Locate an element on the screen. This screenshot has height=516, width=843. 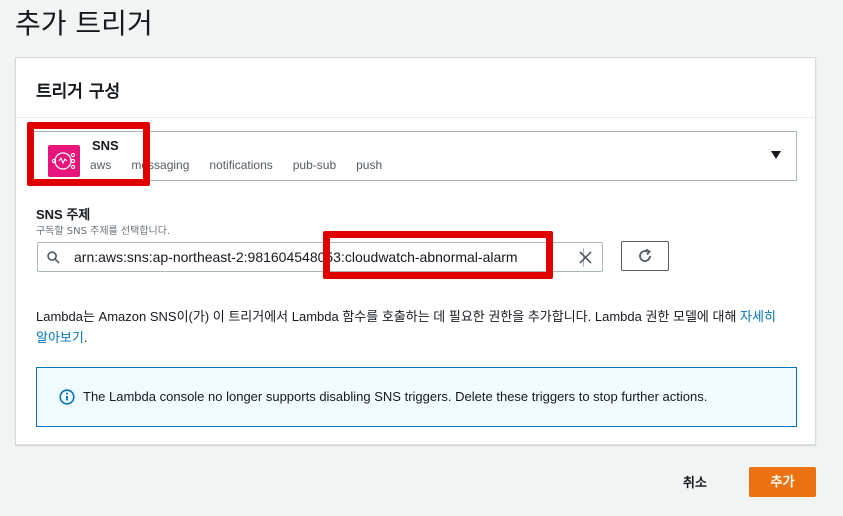
refresh-button is located at coordinates (645, 256).